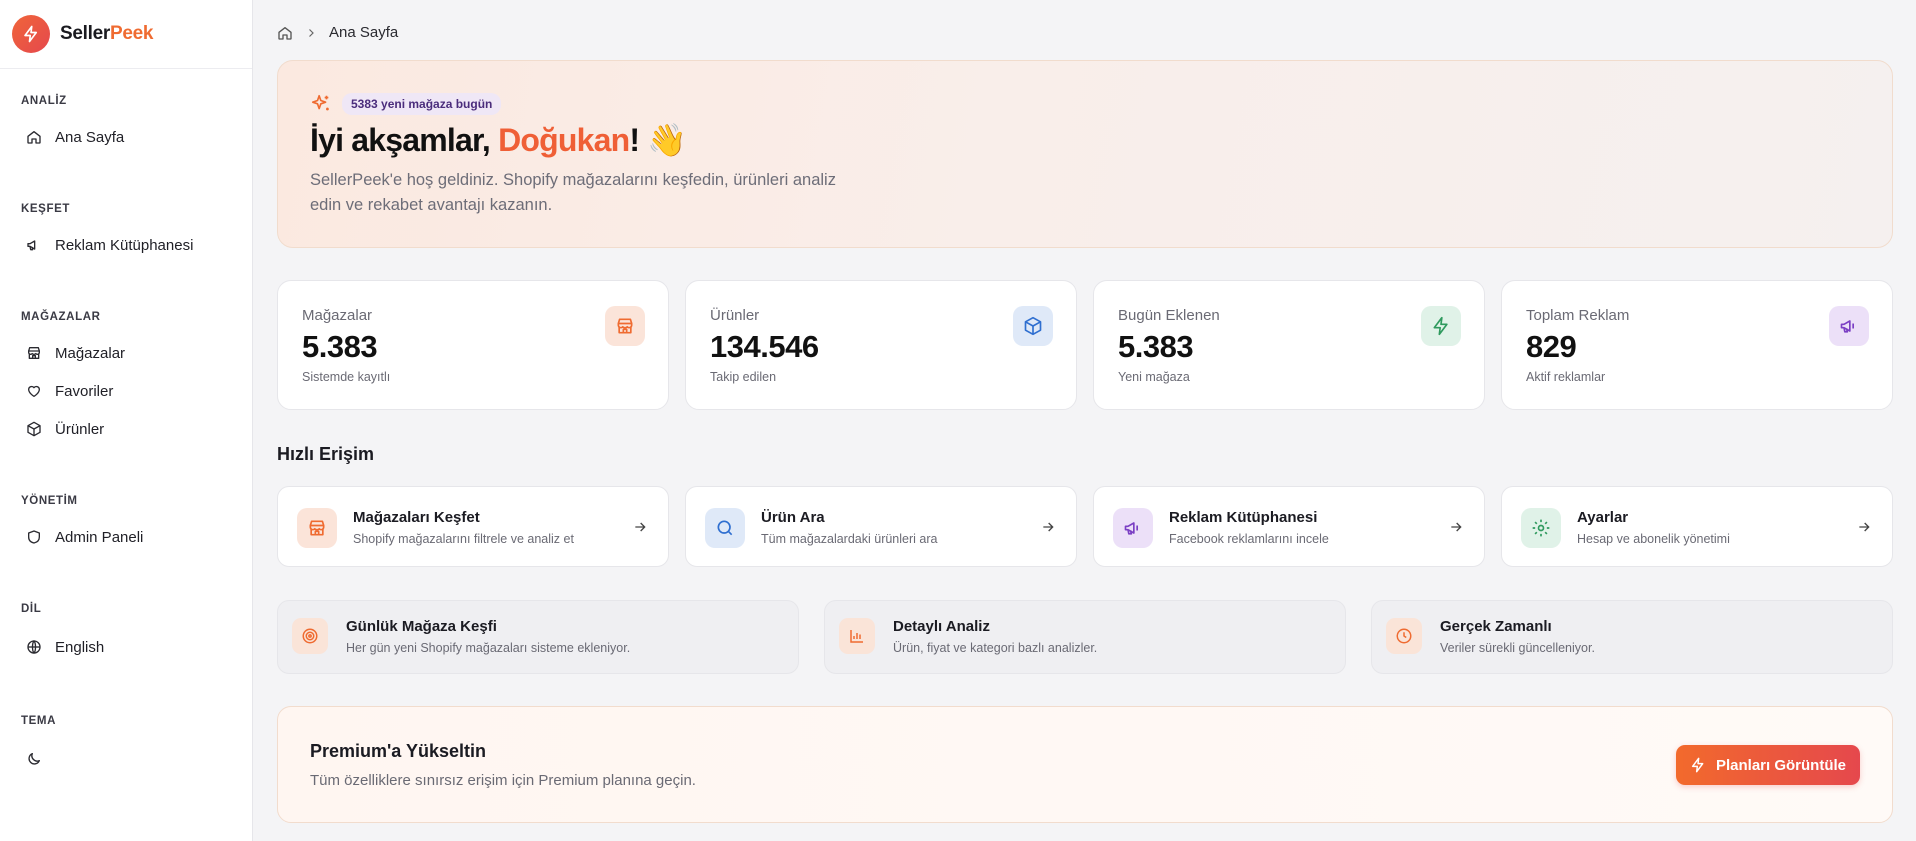  Describe the element at coordinates (735, 315) in the screenshot. I see `stat-label: Ürünler` at that location.